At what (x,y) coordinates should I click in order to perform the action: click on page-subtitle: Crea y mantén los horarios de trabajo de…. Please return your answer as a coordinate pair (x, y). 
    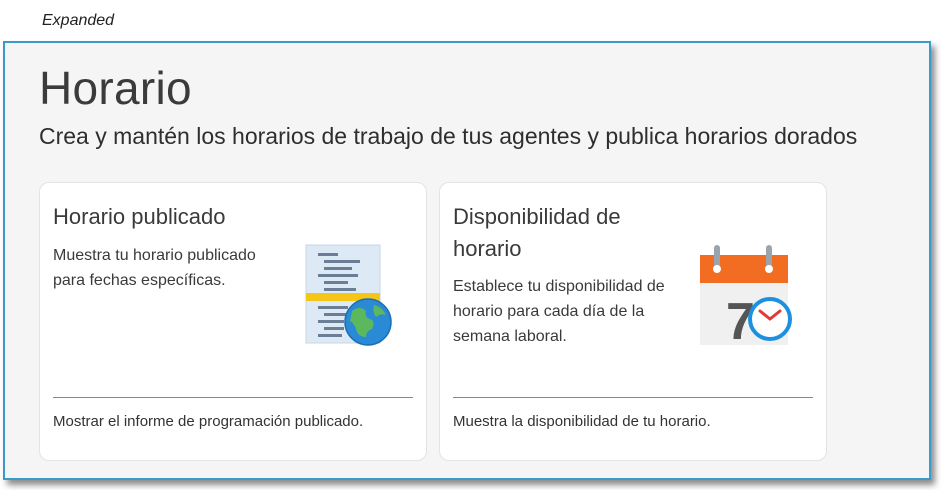
    Looking at the image, I should click on (448, 136).